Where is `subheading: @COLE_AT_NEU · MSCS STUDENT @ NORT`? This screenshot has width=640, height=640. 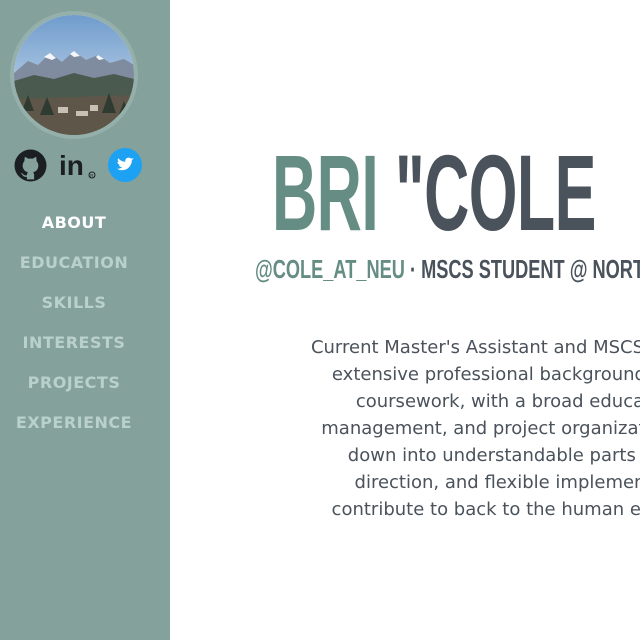
subheading: @COLE_AT_NEU · MSCS STUDENT @ NORT is located at coordinates (447, 269).